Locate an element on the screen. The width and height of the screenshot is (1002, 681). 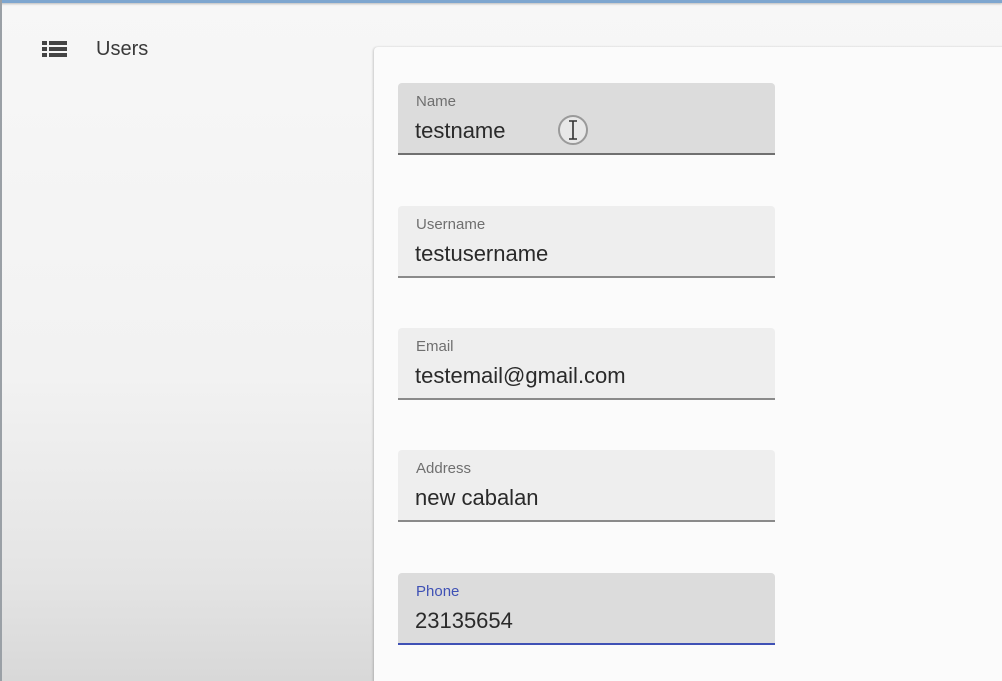
name-field-value: testname is located at coordinates (460, 130).